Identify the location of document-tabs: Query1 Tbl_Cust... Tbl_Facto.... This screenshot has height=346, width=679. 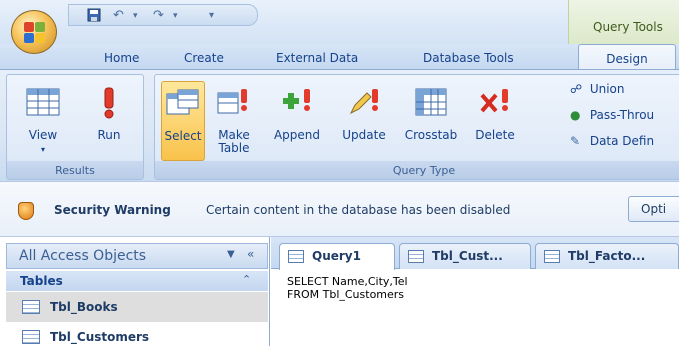
(475, 253).